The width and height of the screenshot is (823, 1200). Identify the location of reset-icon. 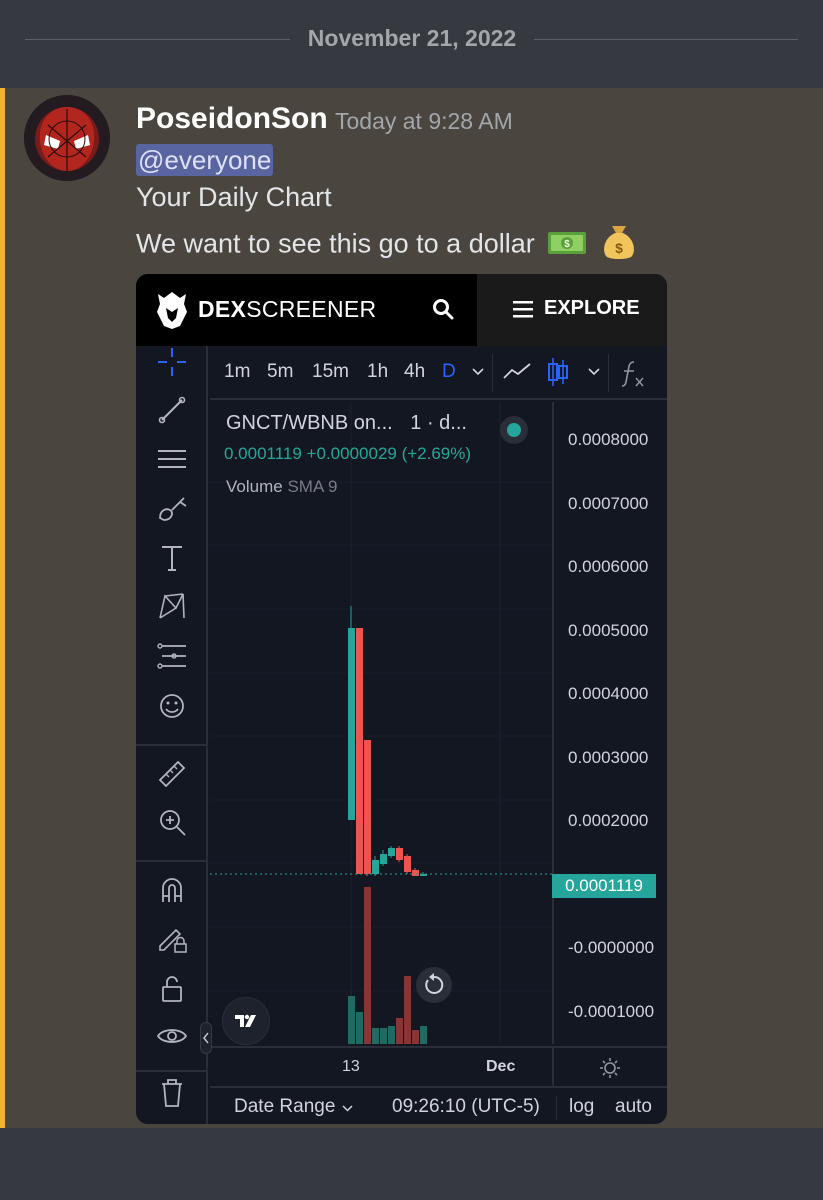
(434, 983).